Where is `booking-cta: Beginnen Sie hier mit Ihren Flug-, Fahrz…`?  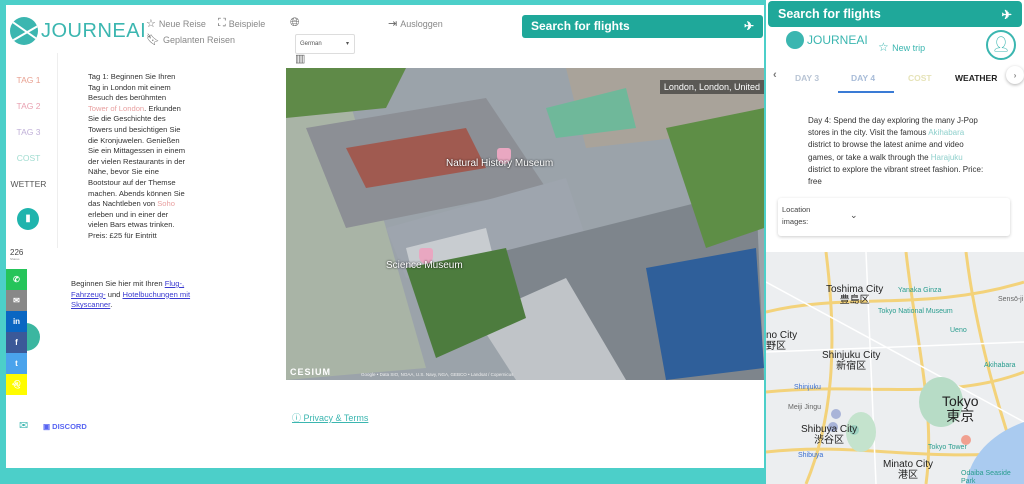 booking-cta: Beginnen Sie hier mit Ihren Flug-, Fahrz… is located at coordinates (136, 295).